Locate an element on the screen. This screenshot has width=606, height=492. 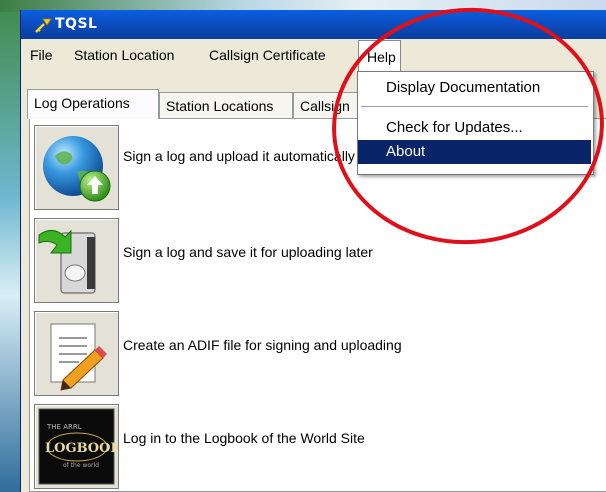
menu-item-label: About is located at coordinates (406, 151).